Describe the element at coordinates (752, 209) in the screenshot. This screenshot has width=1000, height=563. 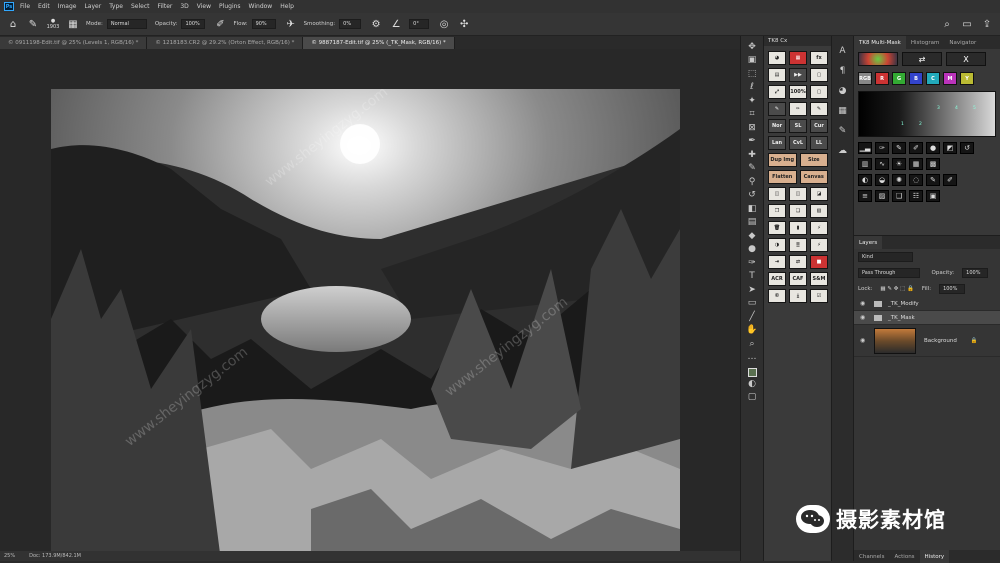
I see `eraser-icon: ◧` at that location.